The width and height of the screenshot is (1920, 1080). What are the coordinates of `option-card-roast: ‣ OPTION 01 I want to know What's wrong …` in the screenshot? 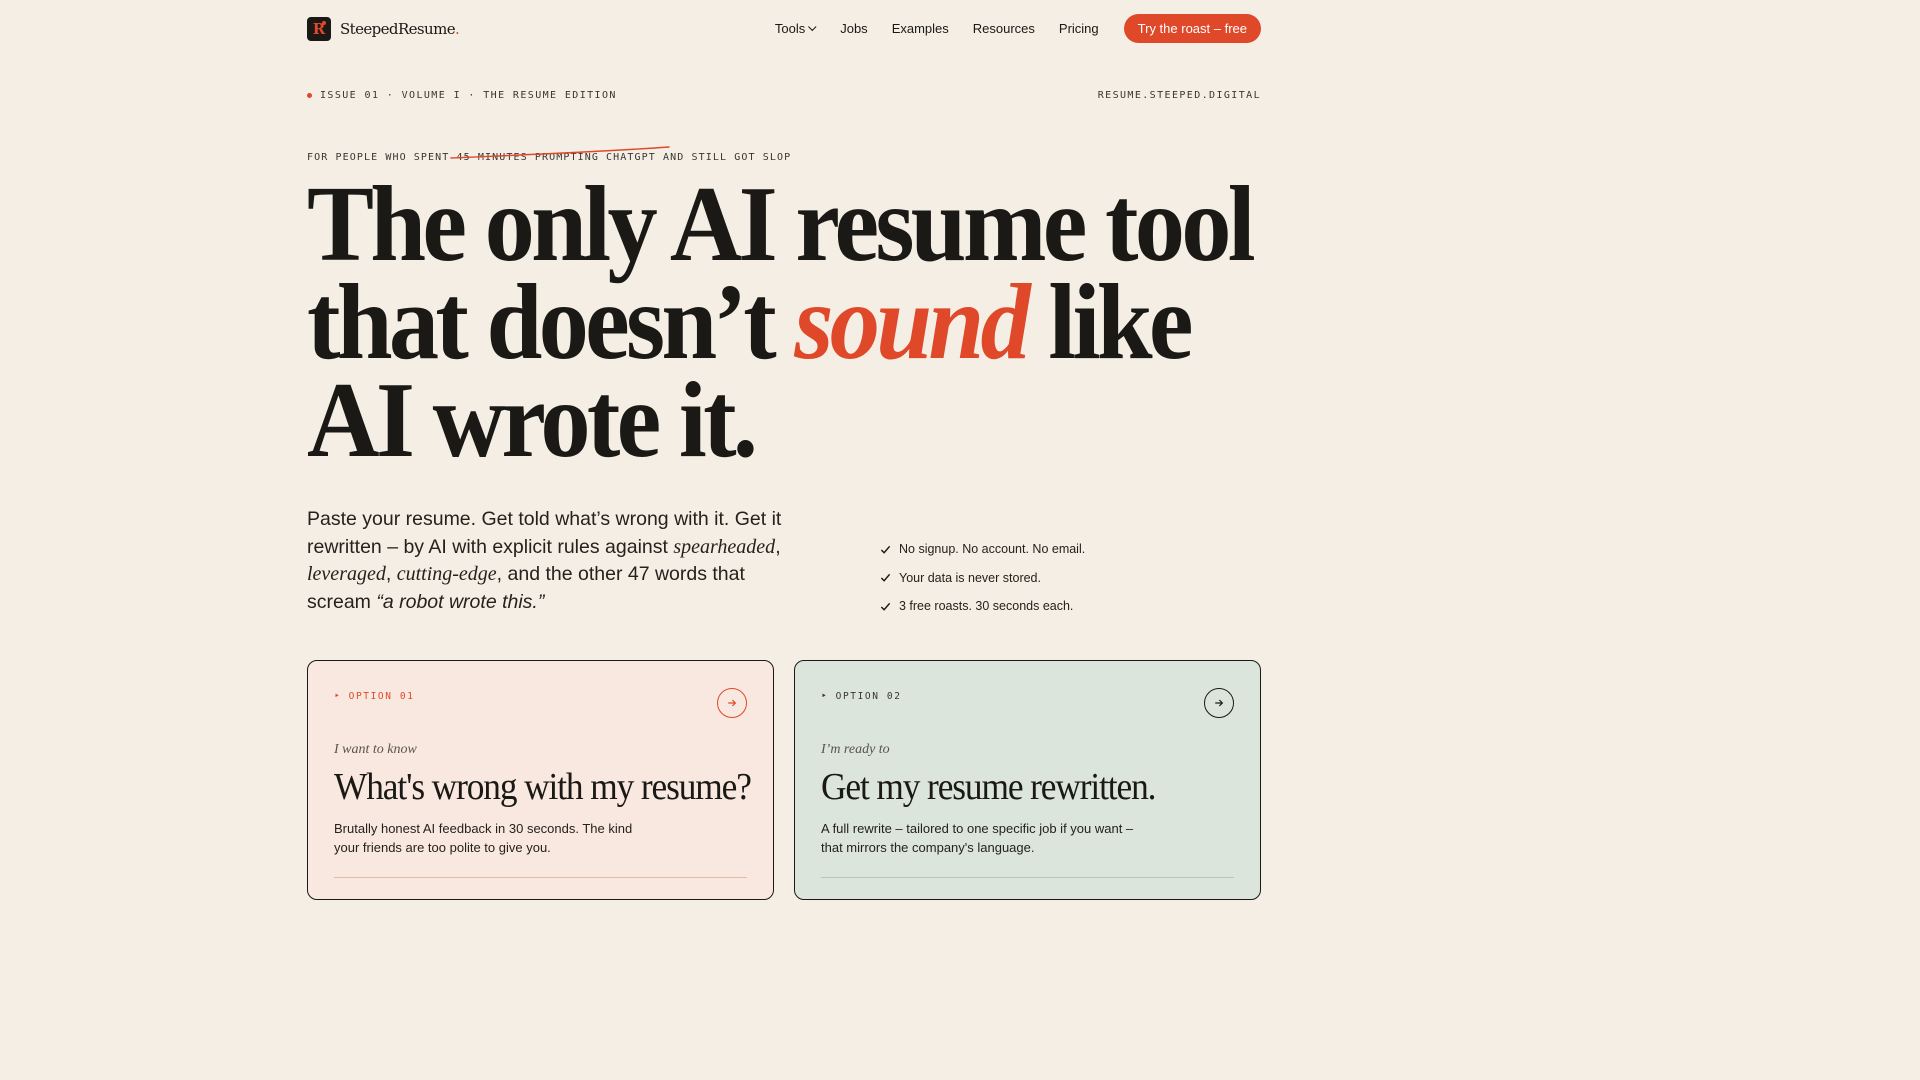 It's located at (540, 780).